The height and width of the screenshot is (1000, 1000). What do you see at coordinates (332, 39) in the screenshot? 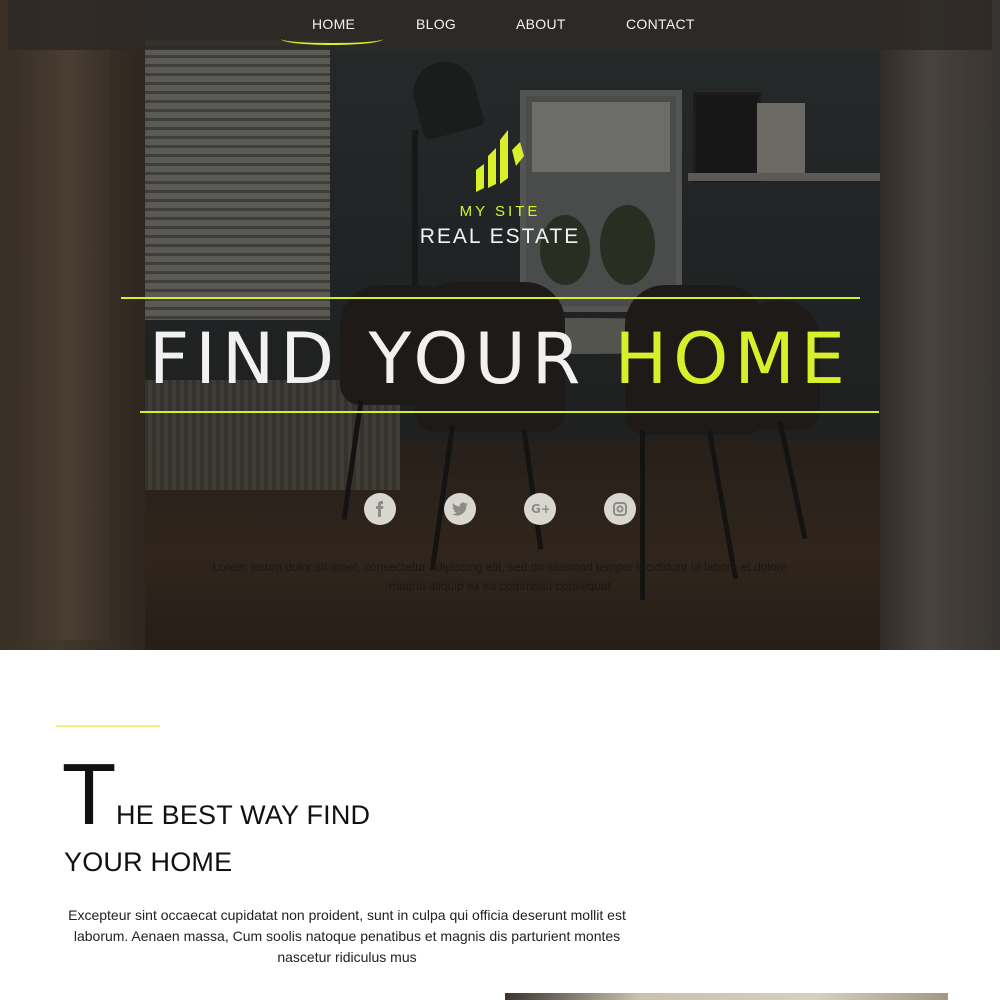
I see `nav-active-indicator` at bounding box center [332, 39].